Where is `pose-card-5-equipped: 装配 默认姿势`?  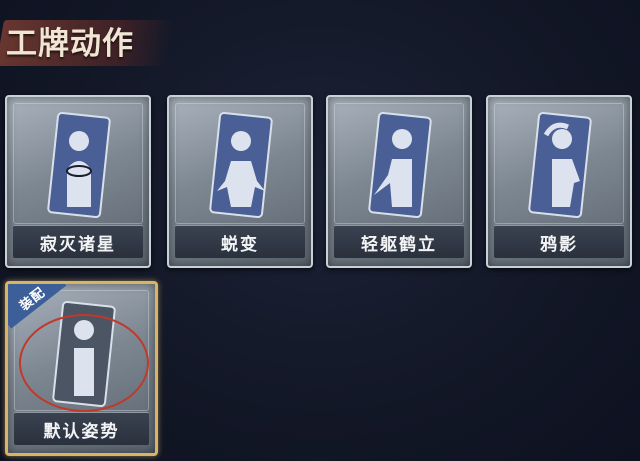 pose-card-5-equipped: 装配 默认姿势 is located at coordinates (81, 368).